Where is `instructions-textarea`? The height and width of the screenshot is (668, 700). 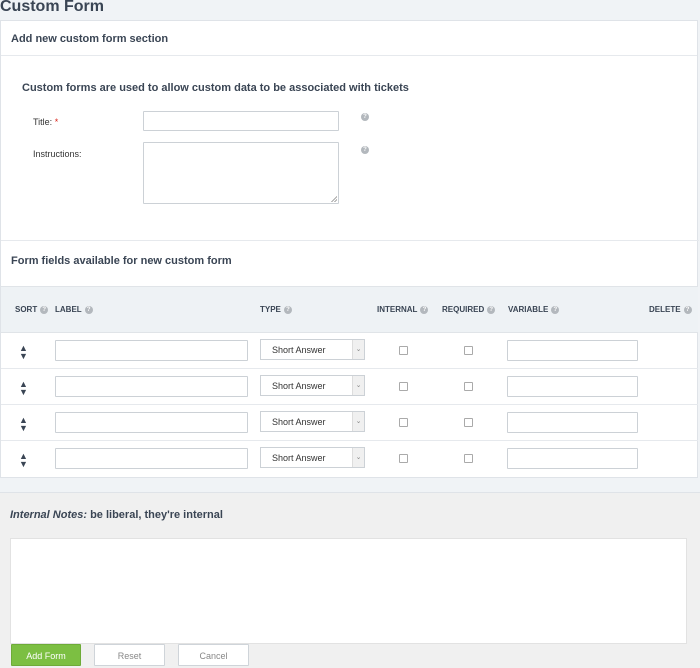 instructions-textarea is located at coordinates (241, 173).